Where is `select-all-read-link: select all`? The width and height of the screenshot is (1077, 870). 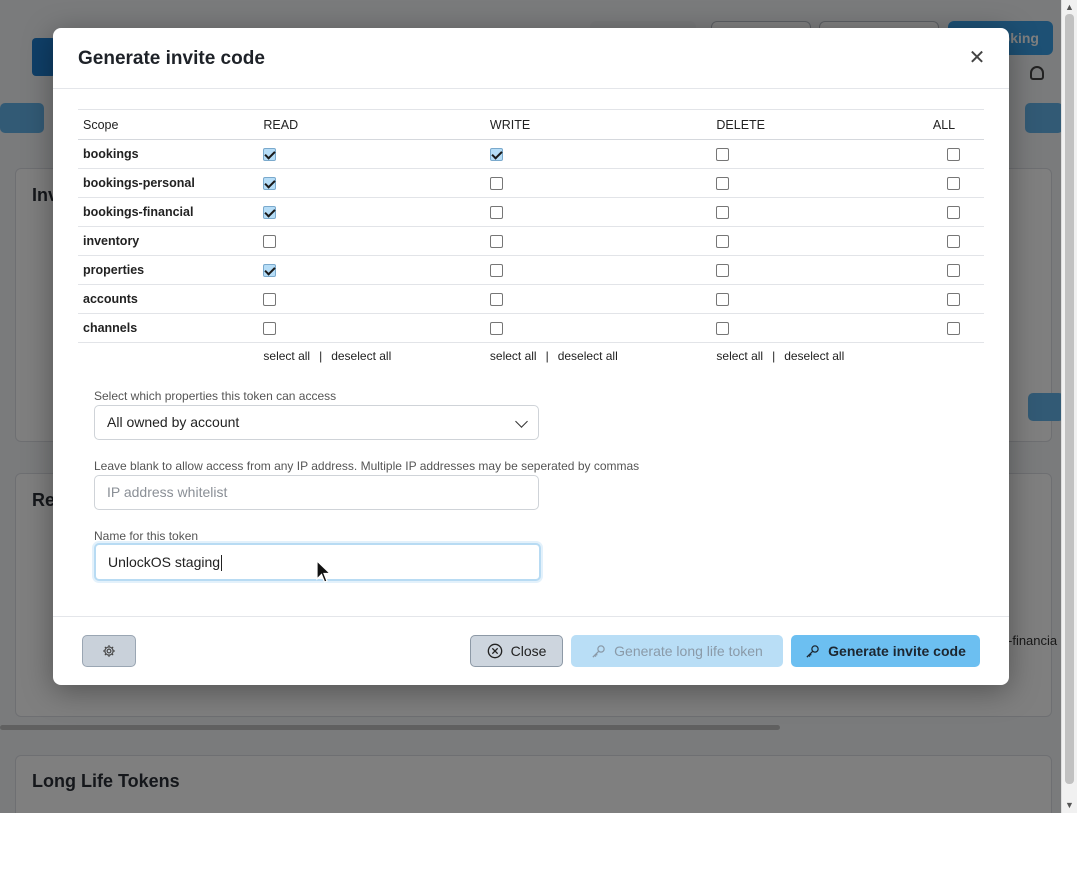
select-all-read-link: select all is located at coordinates (286, 356).